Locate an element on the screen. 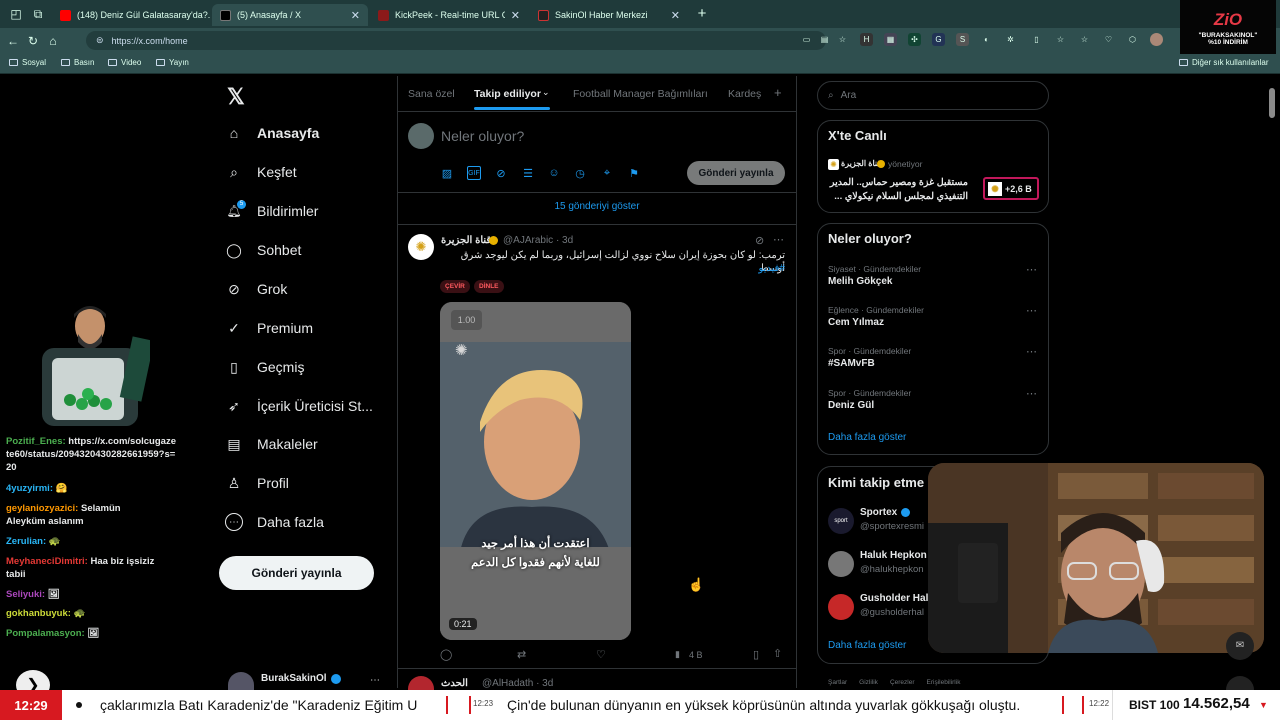 This screenshot has width=1280, height=720. tab-for-you: Sana özel is located at coordinates (431, 94).